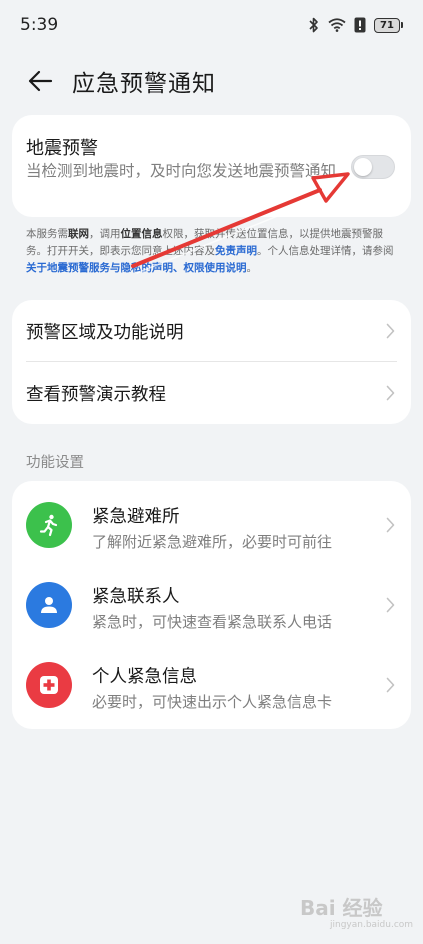 The height and width of the screenshot is (944, 423). Describe the element at coordinates (337, 25) in the screenshot. I see `wifi-icon` at that location.